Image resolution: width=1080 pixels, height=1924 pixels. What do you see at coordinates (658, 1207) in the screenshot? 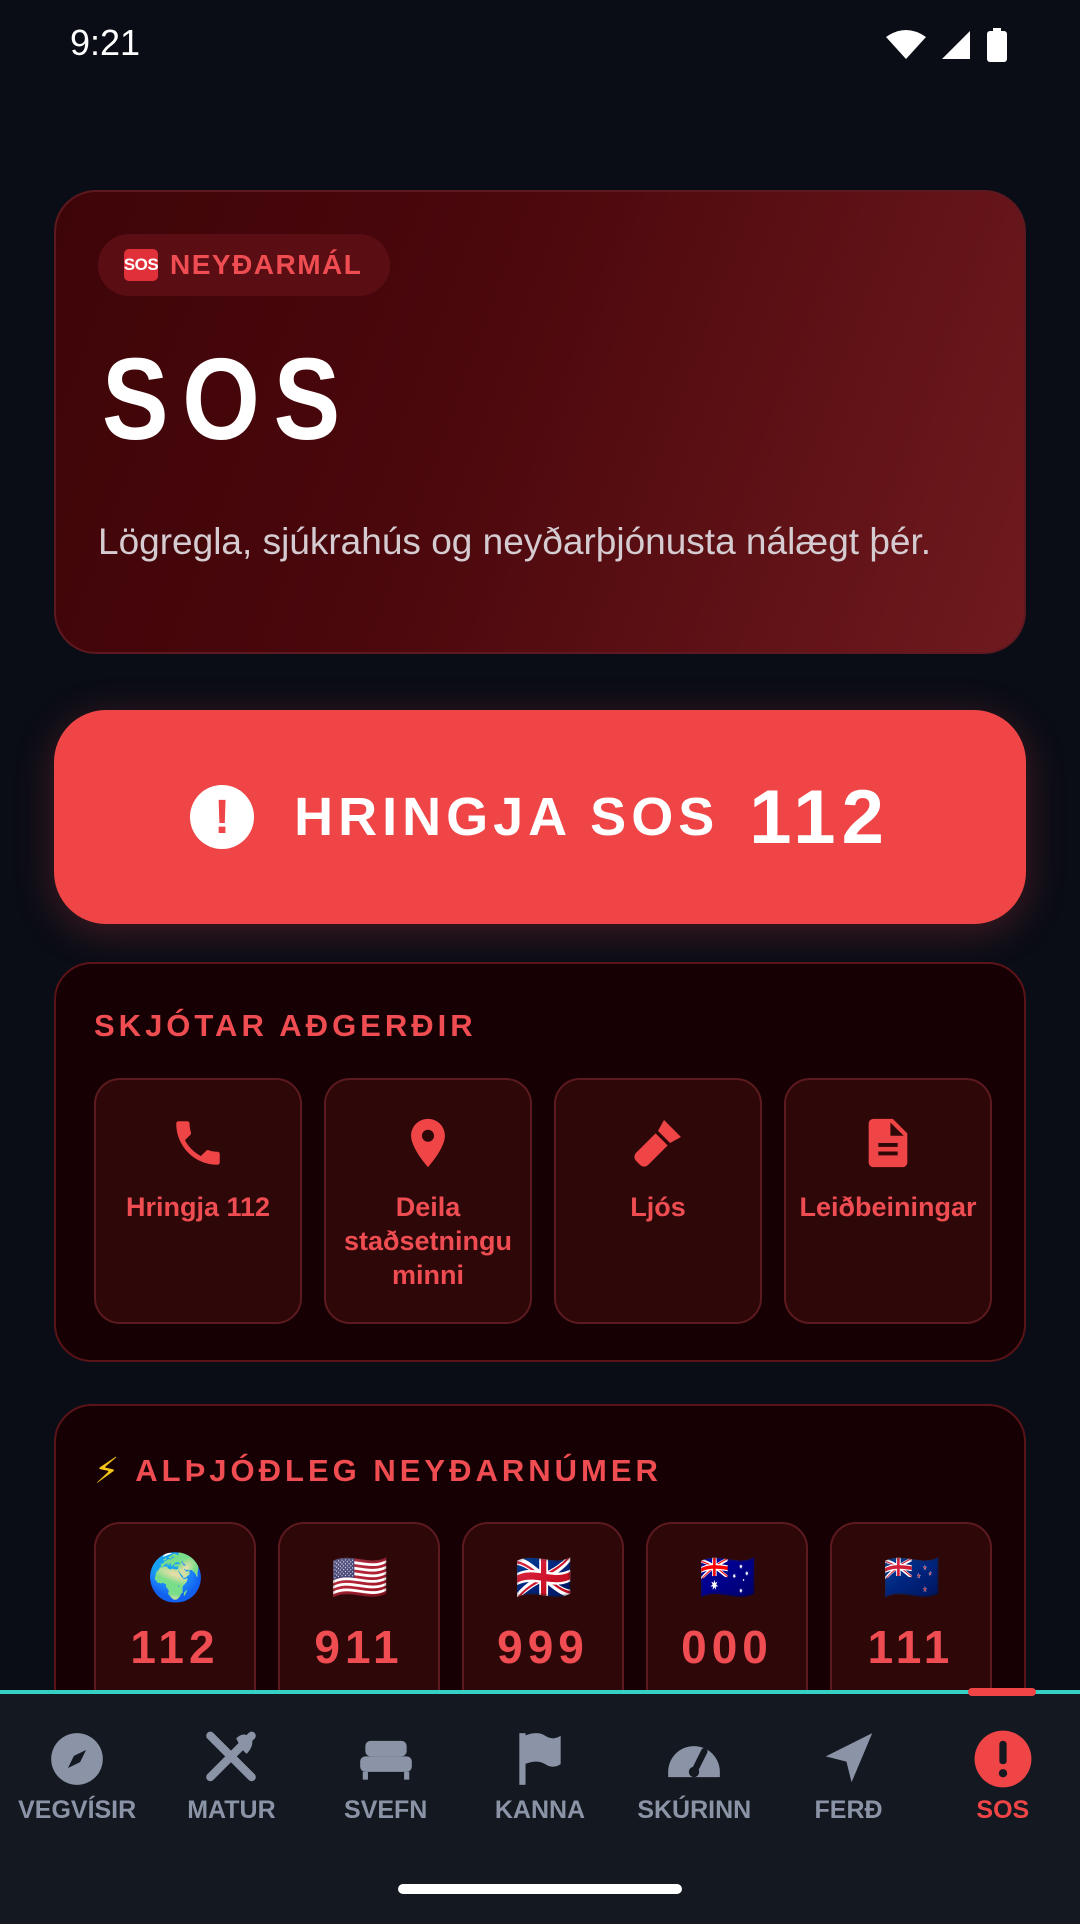
I see `quick-action-label: Ljós` at bounding box center [658, 1207].